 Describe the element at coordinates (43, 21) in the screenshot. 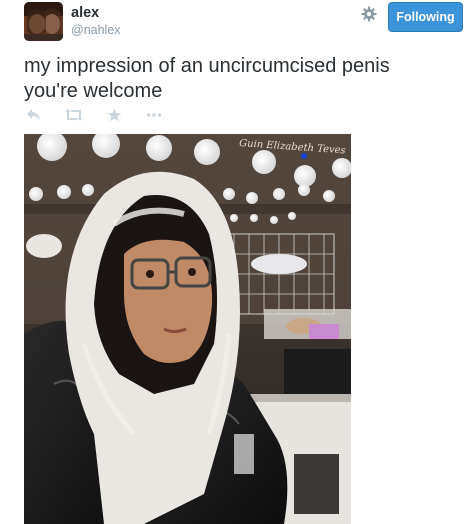

I see `author-avatar` at that location.